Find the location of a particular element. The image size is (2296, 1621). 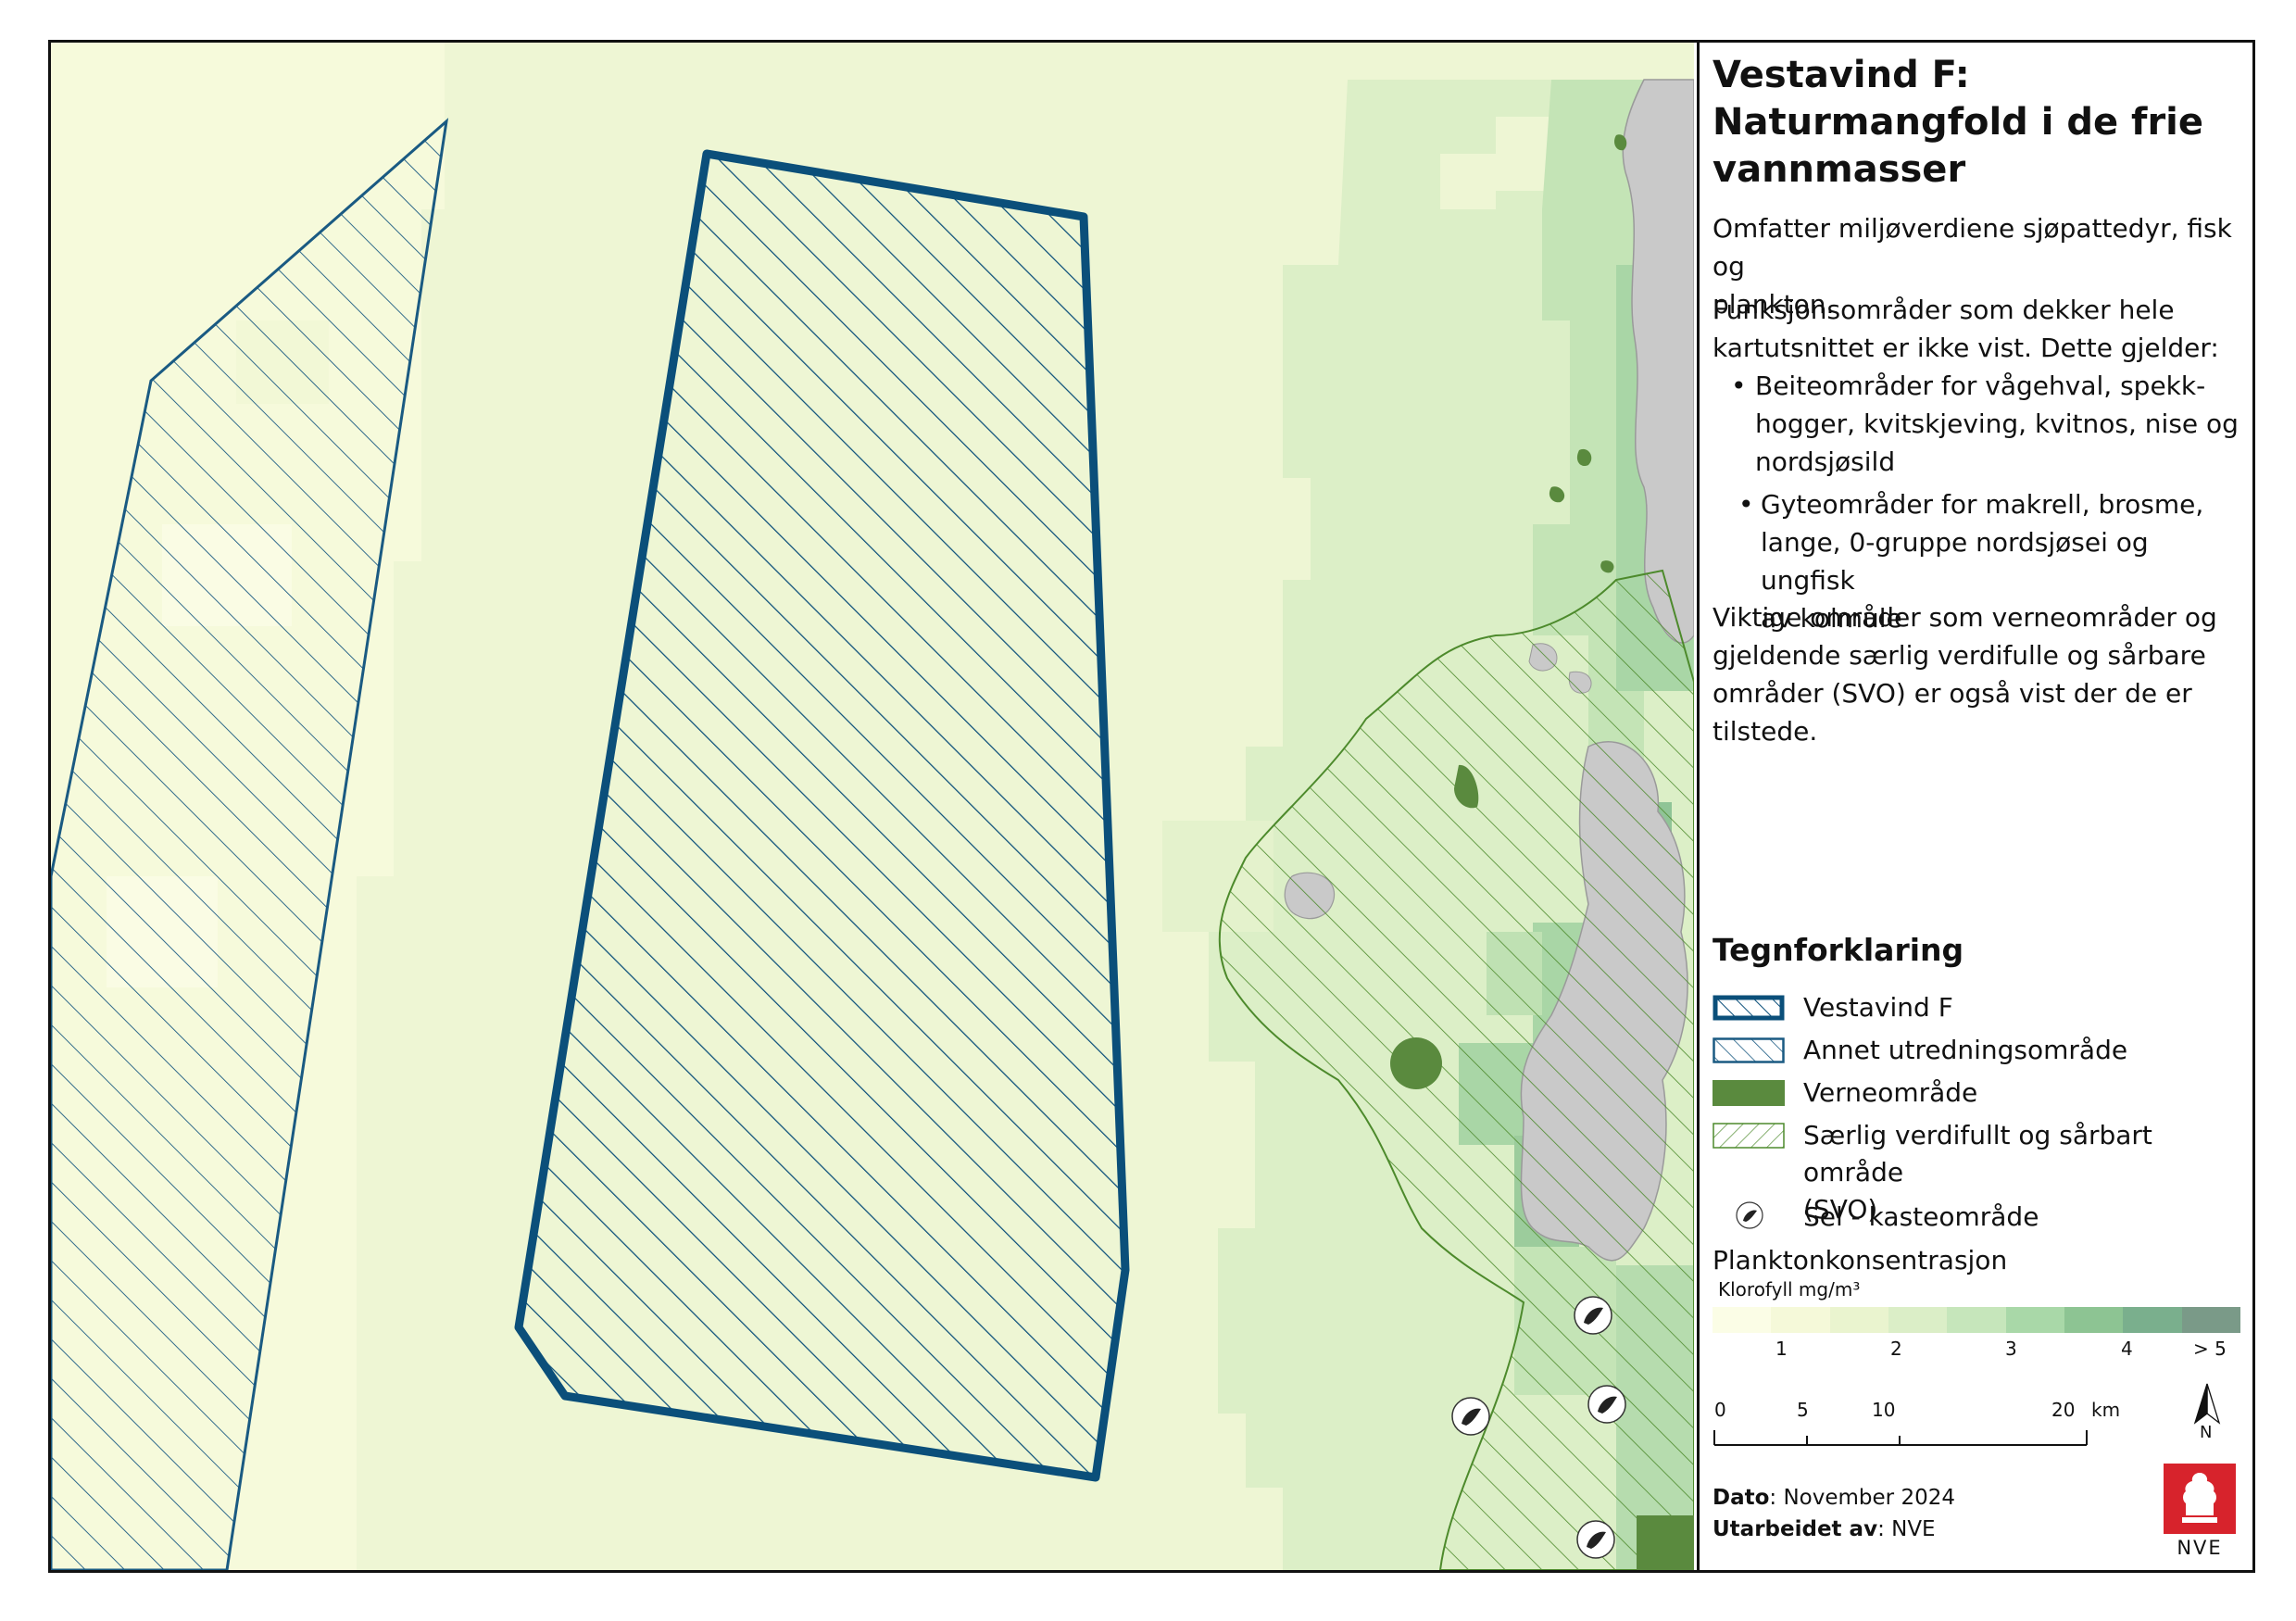

plankton-unit: Klorofyll mg/m³ is located at coordinates (1789, 1289).